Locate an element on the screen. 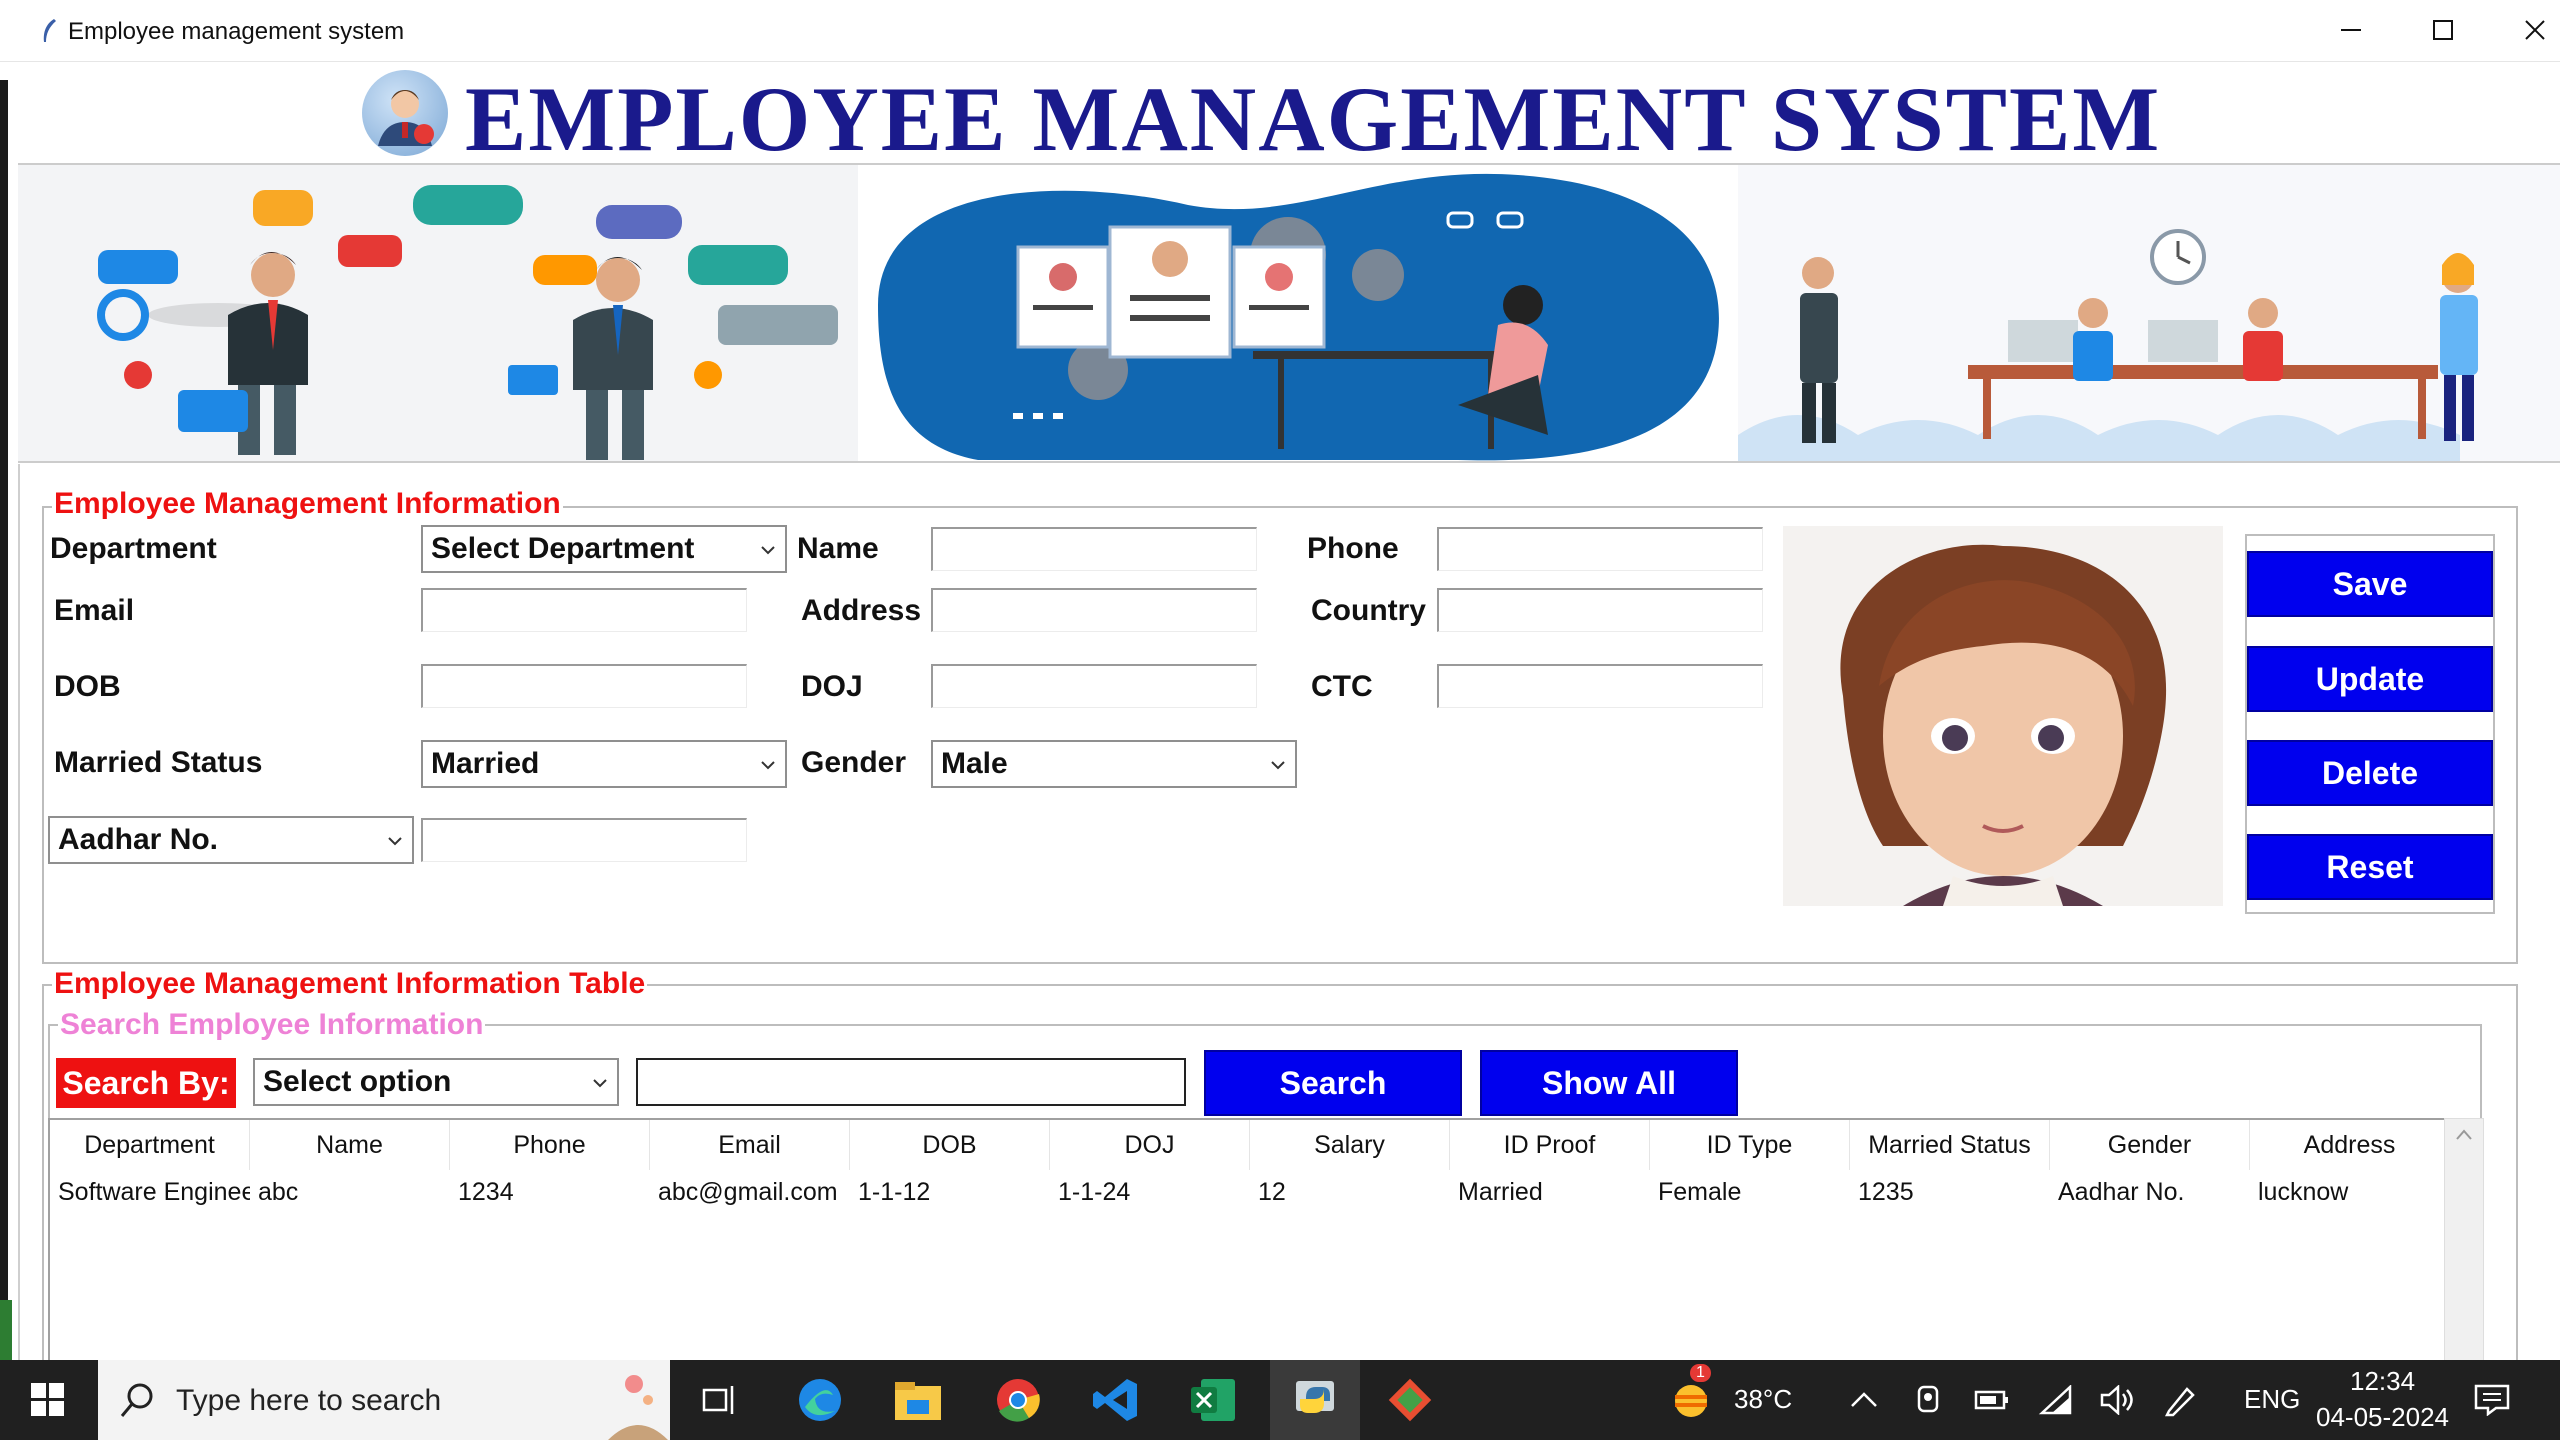 Image resolution: width=2560 pixels, height=1440 pixels. married-status-value: Married is located at coordinates (485, 763).